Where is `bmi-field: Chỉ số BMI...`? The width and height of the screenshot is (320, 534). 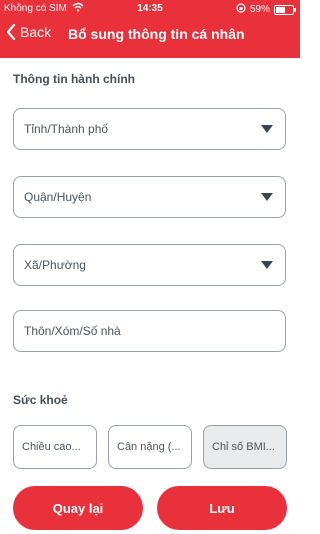
bmi-field: Chỉ số BMI... is located at coordinates (245, 447).